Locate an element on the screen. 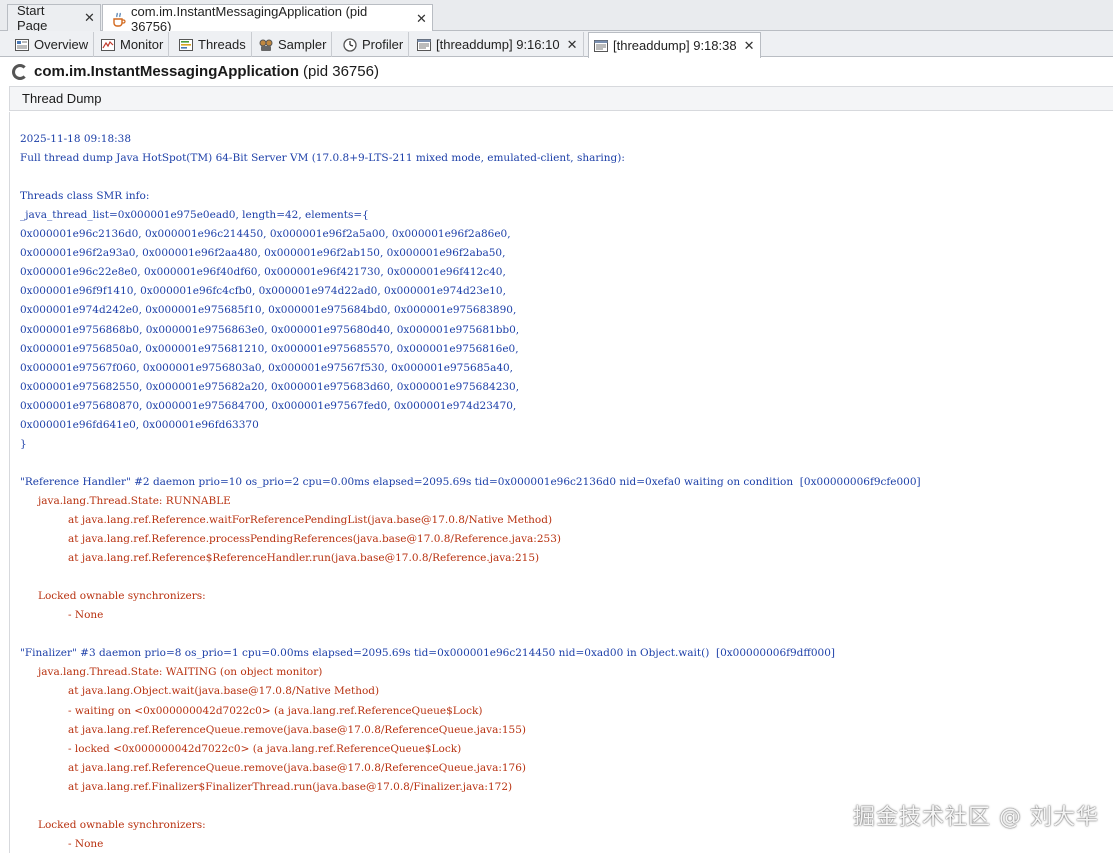  tab-sampler: Sampler is located at coordinates (293, 44).